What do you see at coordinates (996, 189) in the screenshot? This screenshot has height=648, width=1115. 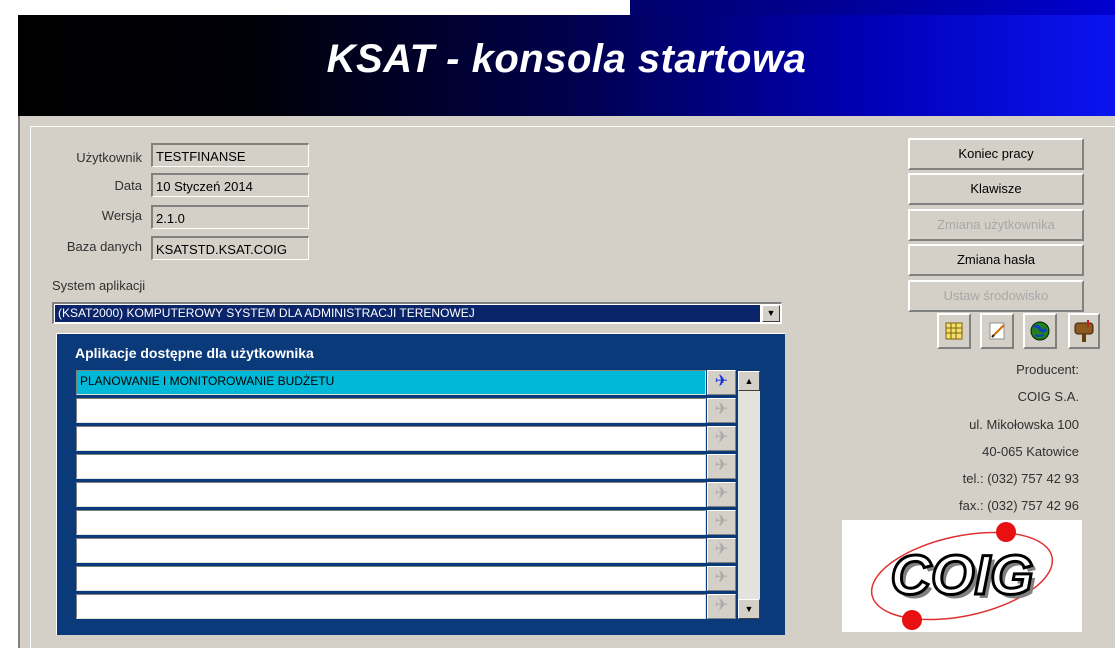 I see `keys-button: Klawisze` at bounding box center [996, 189].